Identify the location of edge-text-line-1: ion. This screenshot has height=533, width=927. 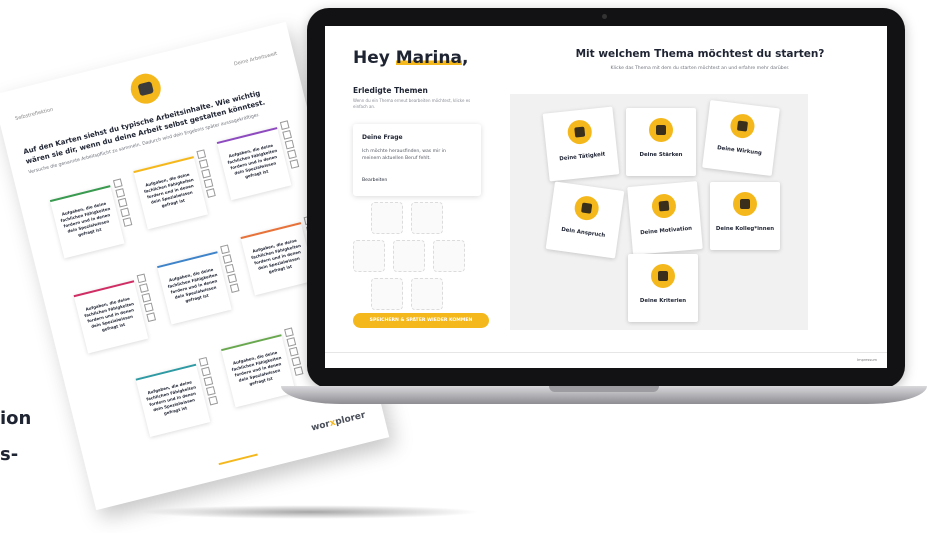
(16, 418).